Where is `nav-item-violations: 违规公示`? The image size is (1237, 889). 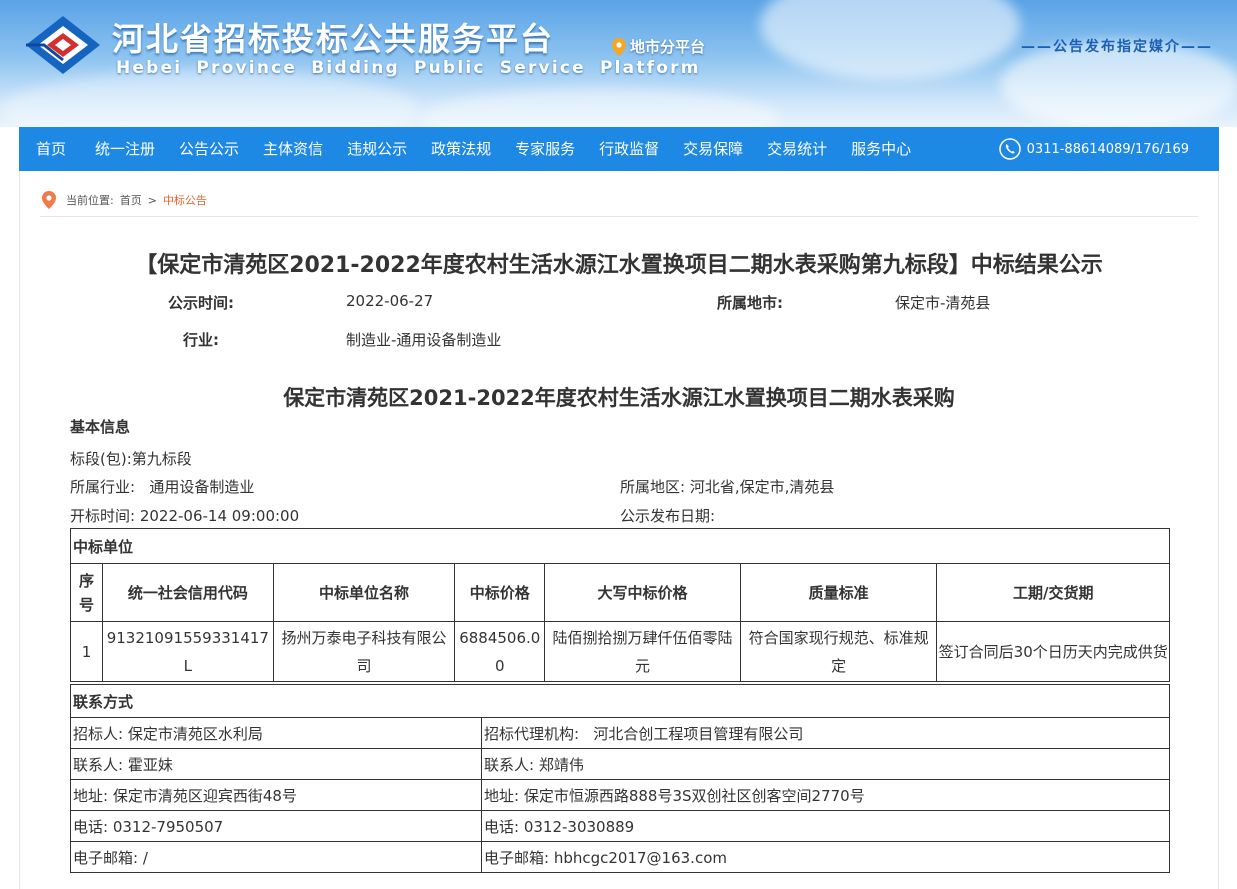
nav-item-violations: 违规公示 is located at coordinates (377, 149).